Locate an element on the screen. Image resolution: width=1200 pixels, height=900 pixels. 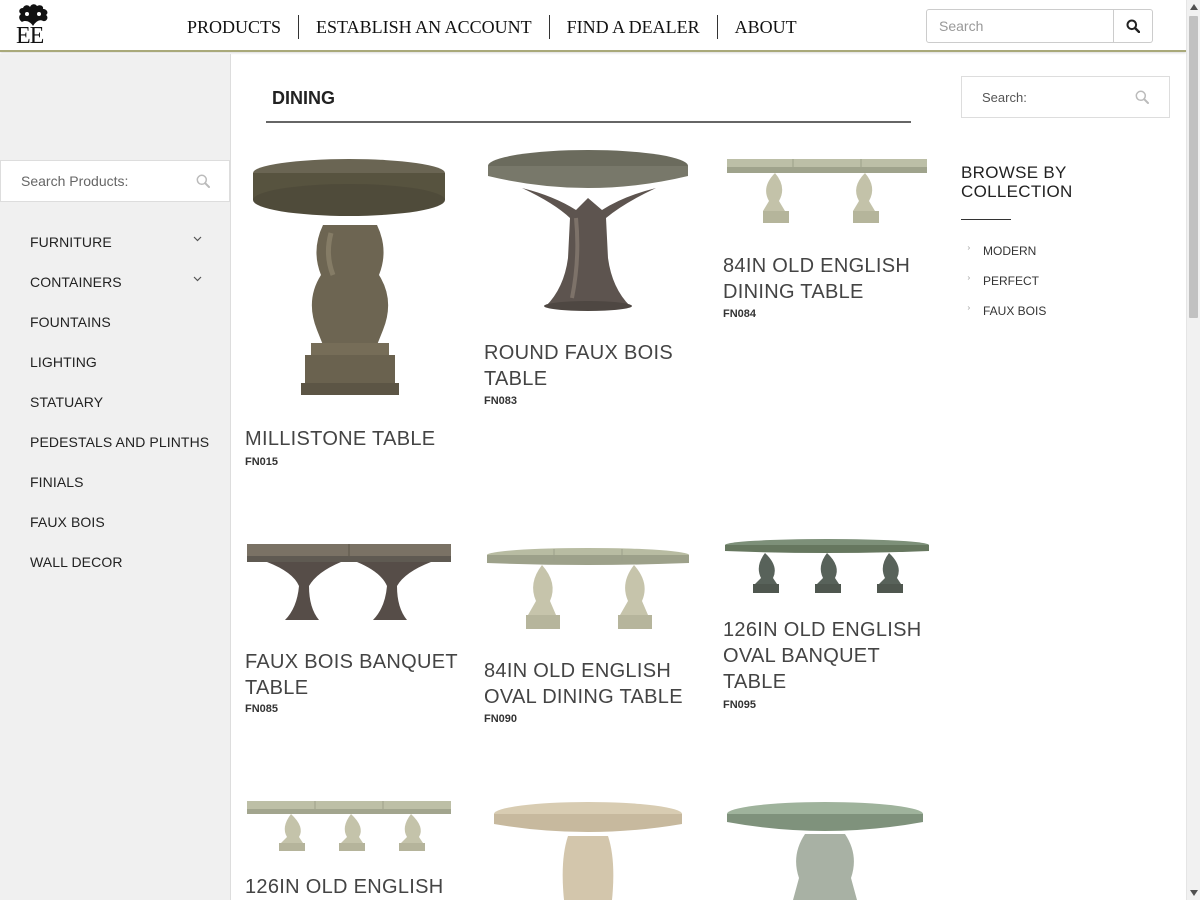
nav-find-dealer: FIND A DEALER is located at coordinates (633, 27).